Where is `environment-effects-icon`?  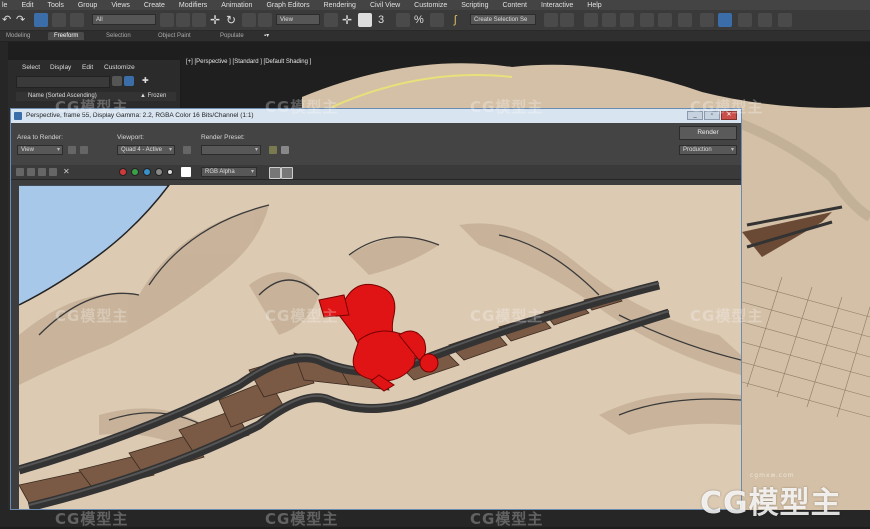 environment-effects-icon is located at coordinates (285, 150).